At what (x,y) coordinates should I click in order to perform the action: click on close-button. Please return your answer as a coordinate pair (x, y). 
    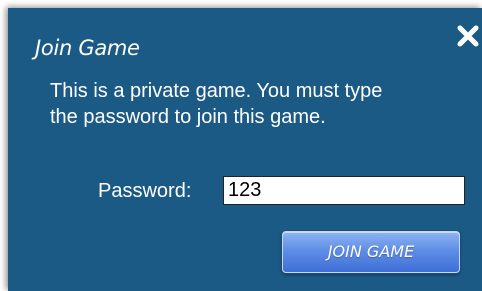
    Looking at the image, I should click on (468, 36).